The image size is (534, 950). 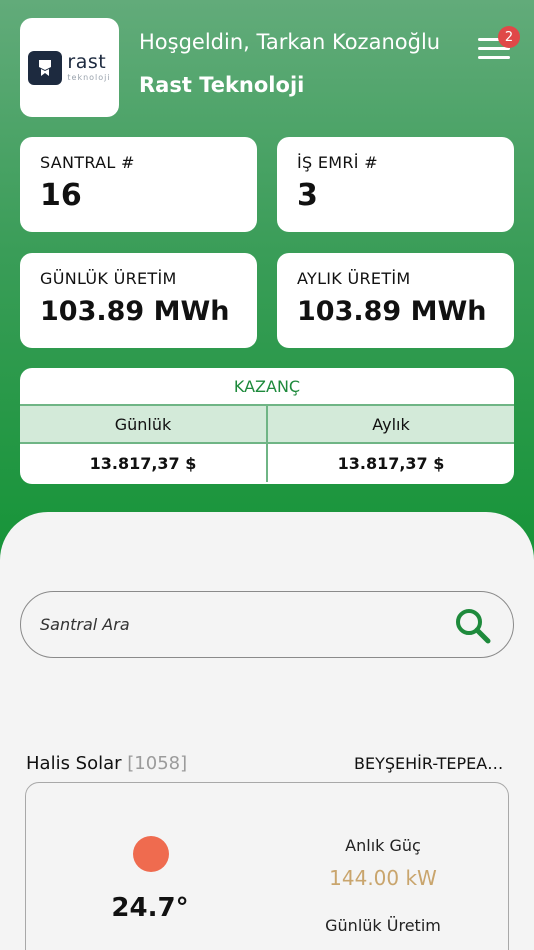 What do you see at coordinates (157, 763) in the screenshot?
I see `plant-id: [1058]` at bounding box center [157, 763].